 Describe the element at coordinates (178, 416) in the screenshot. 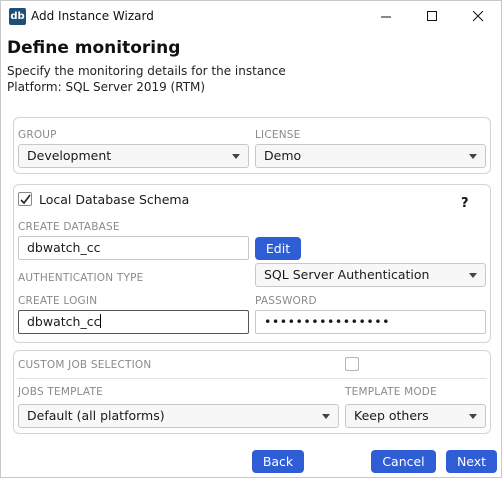

I see `jobs-template-select: Default (all platforms)` at that location.